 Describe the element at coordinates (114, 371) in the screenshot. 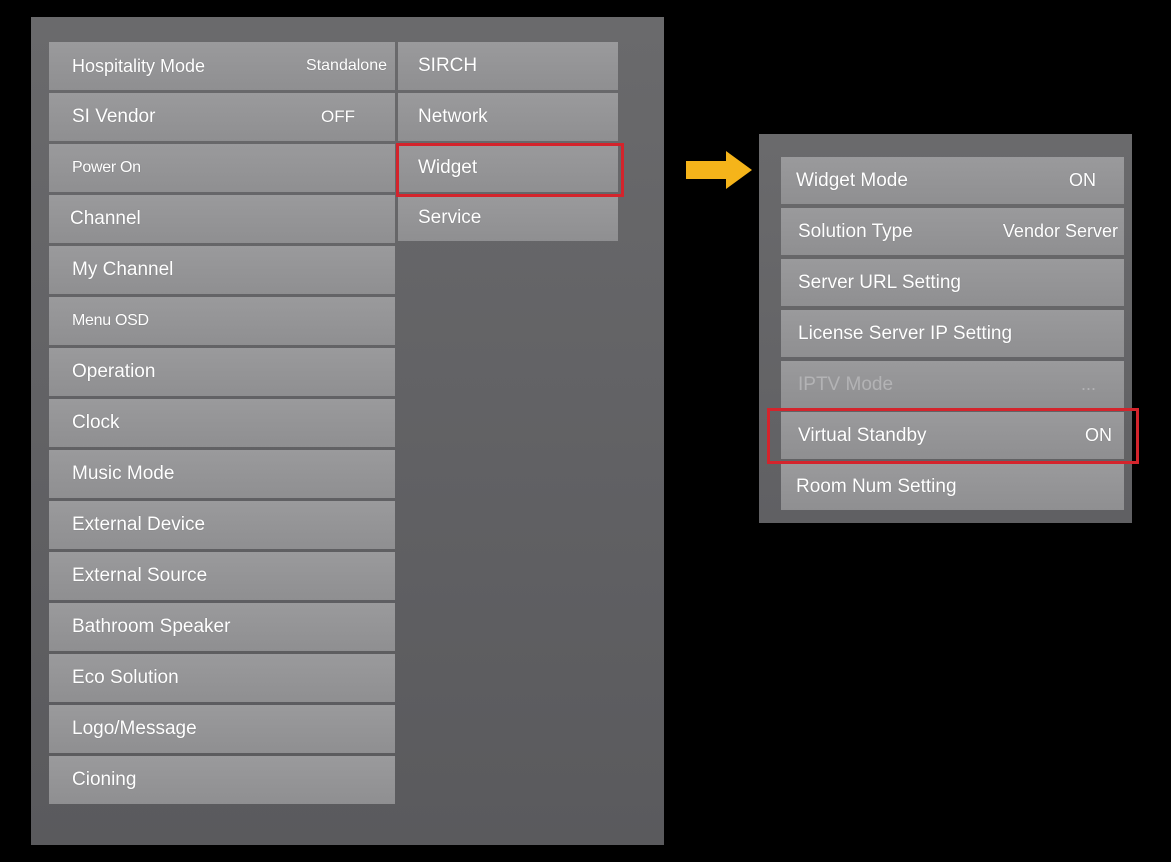

I see `menu-item-label: Operation` at that location.